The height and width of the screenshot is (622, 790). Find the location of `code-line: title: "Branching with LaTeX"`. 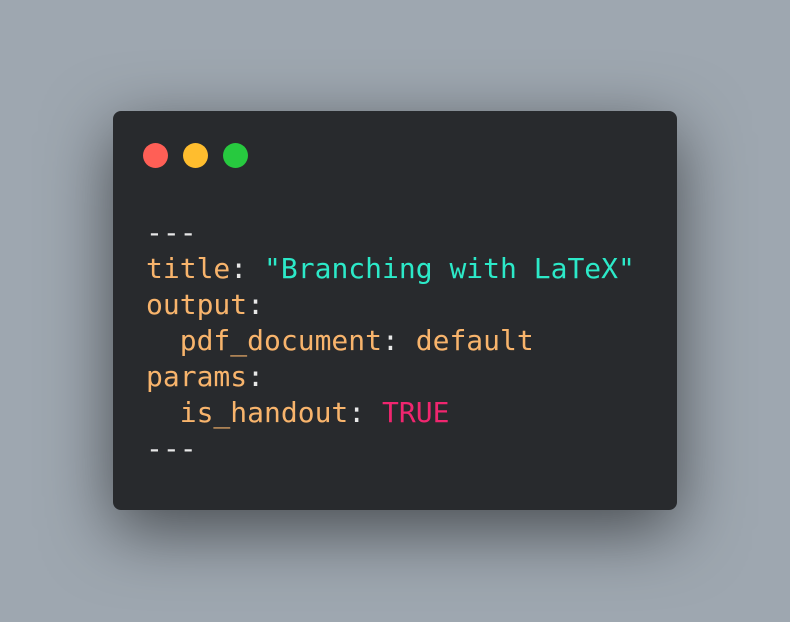

code-line: title: "Branching with LaTeX" is located at coordinates (390, 268).